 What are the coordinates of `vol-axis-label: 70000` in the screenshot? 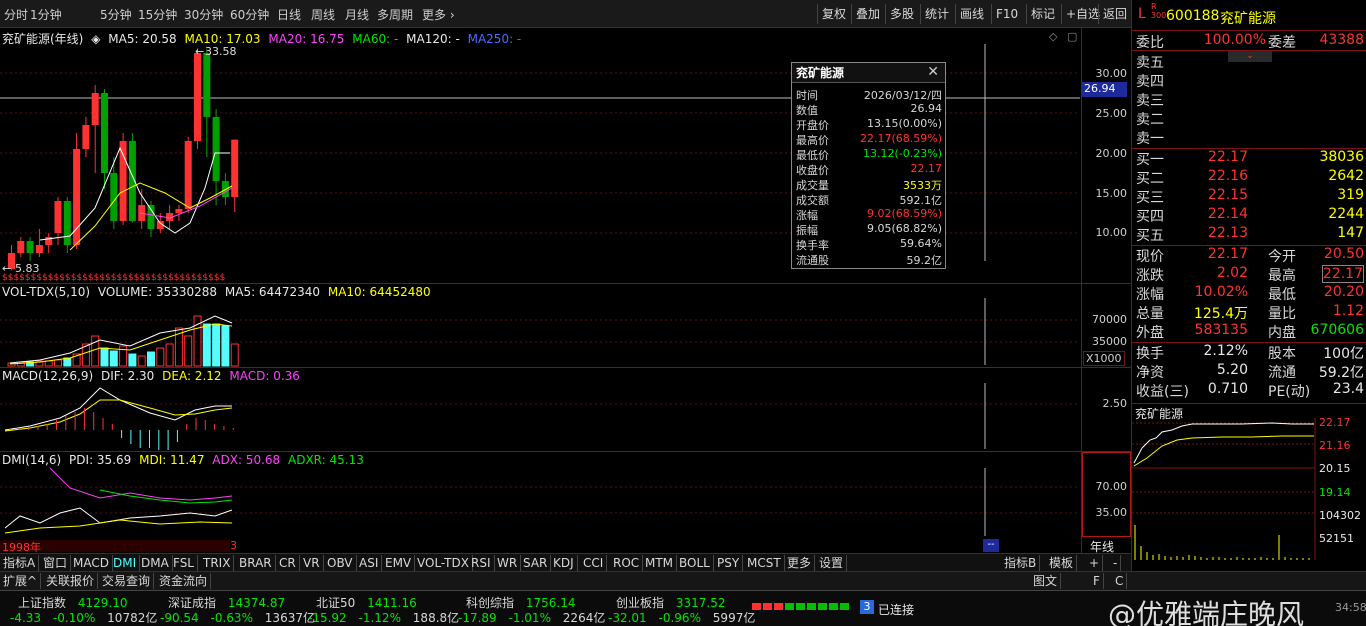 It's located at (1109, 319).